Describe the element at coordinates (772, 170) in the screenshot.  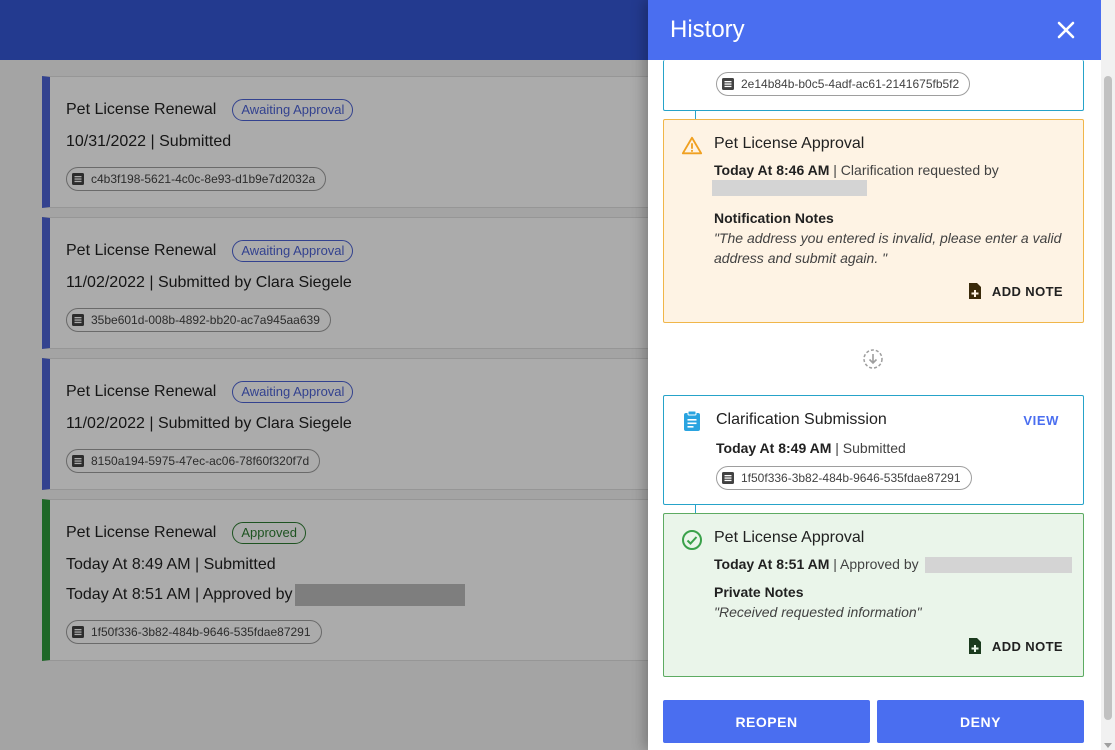
I see `item-time: Today At 8:46 AM` at that location.